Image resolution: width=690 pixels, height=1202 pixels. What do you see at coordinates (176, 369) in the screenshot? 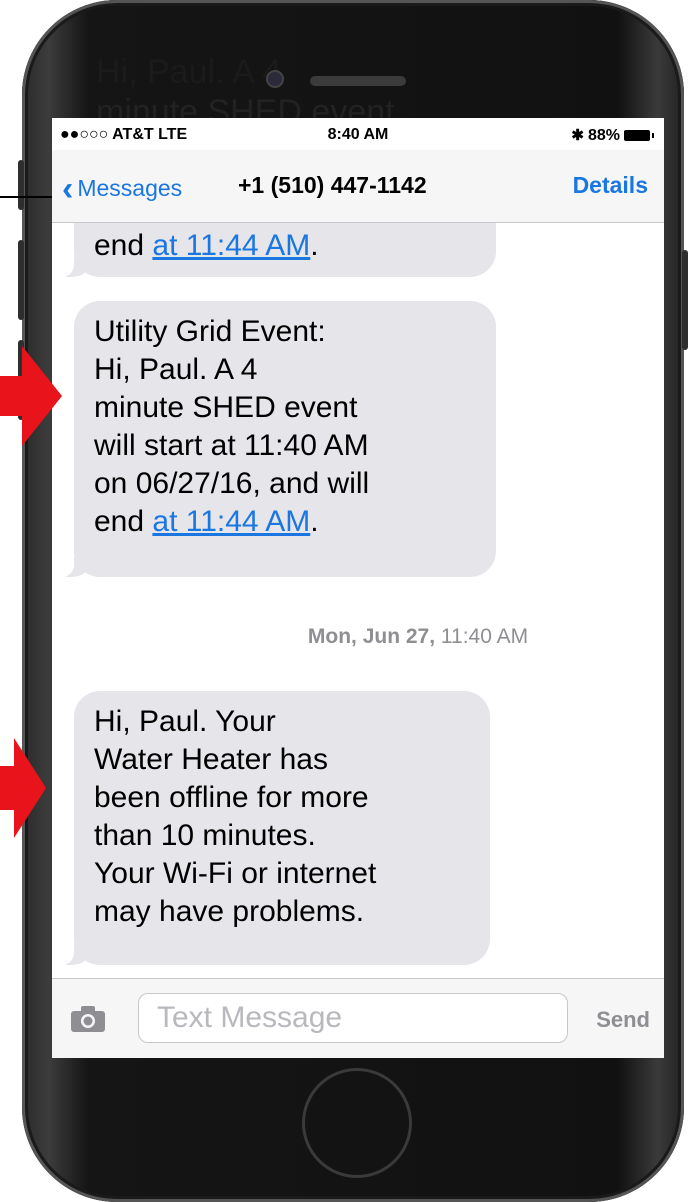
I see `message-line: Hi, Paul. A 4` at bounding box center [176, 369].